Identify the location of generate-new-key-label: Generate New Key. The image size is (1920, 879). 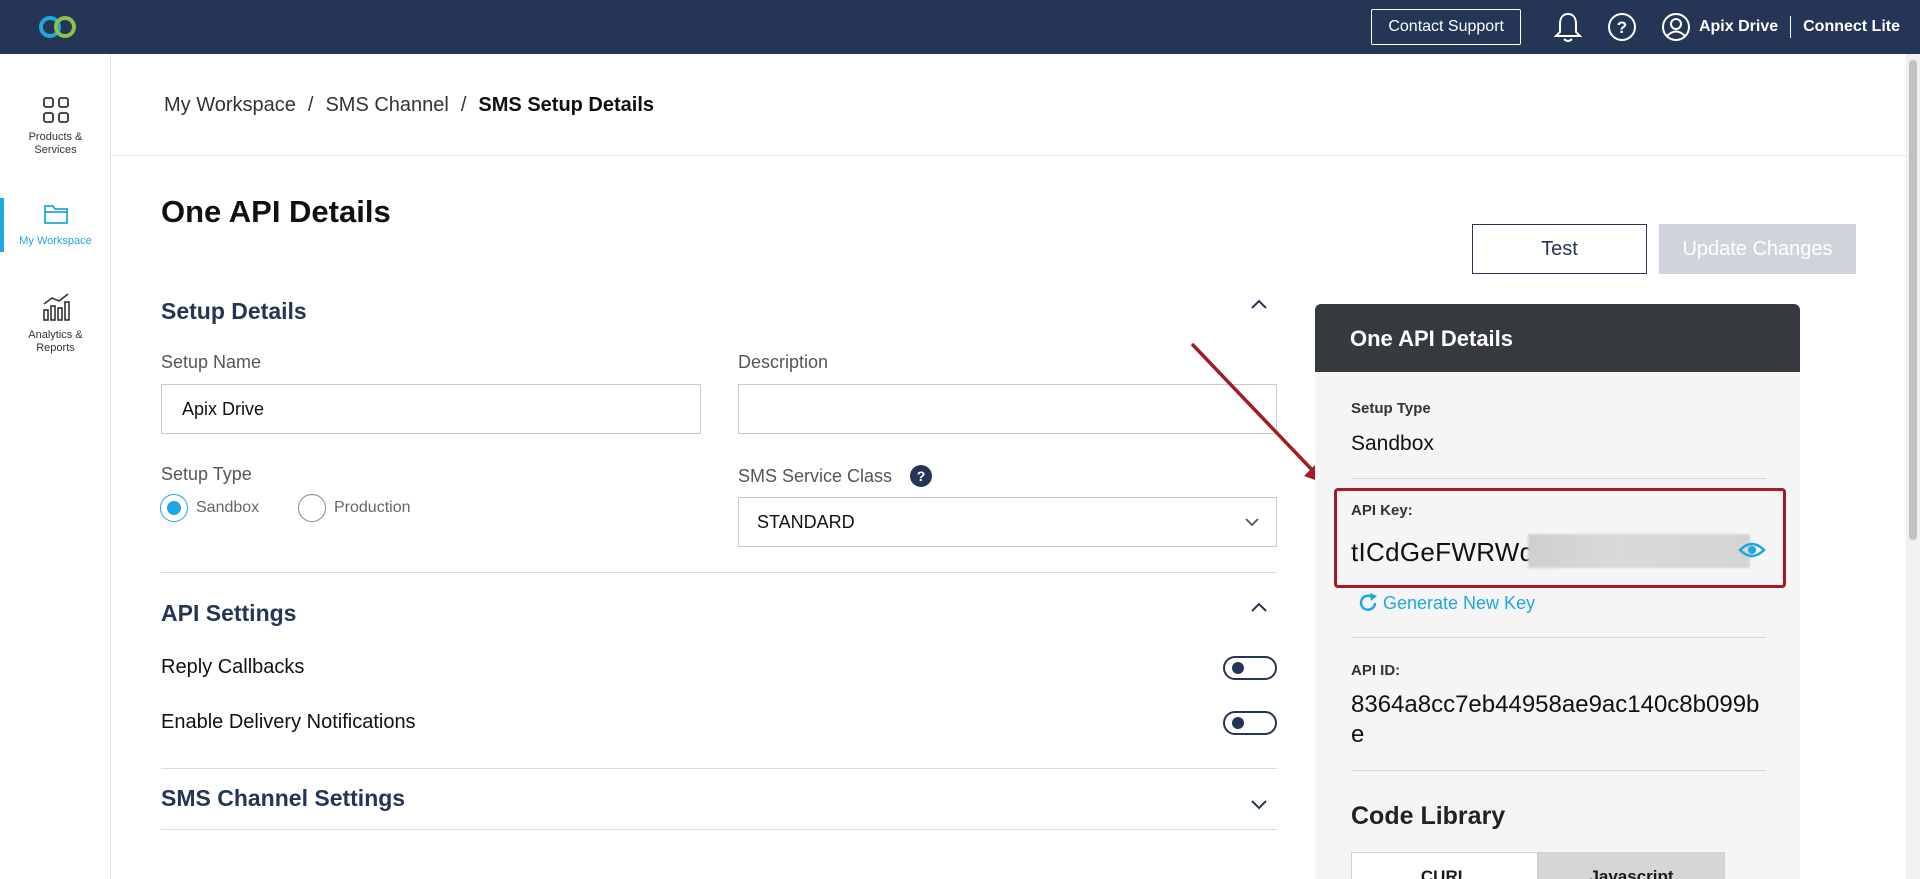
(1459, 602).